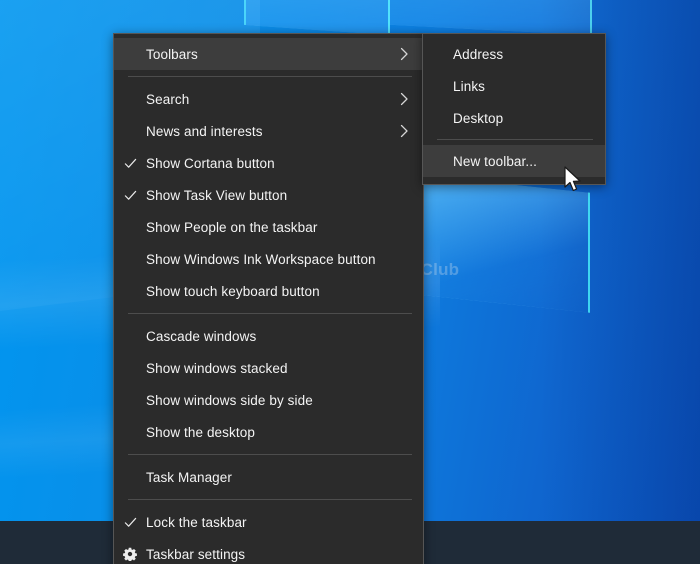 This screenshot has height=564, width=700. What do you see at coordinates (232, 227) in the screenshot?
I see `menu-item-label: Show People on the taskbar` at bounding box center [232, 227].